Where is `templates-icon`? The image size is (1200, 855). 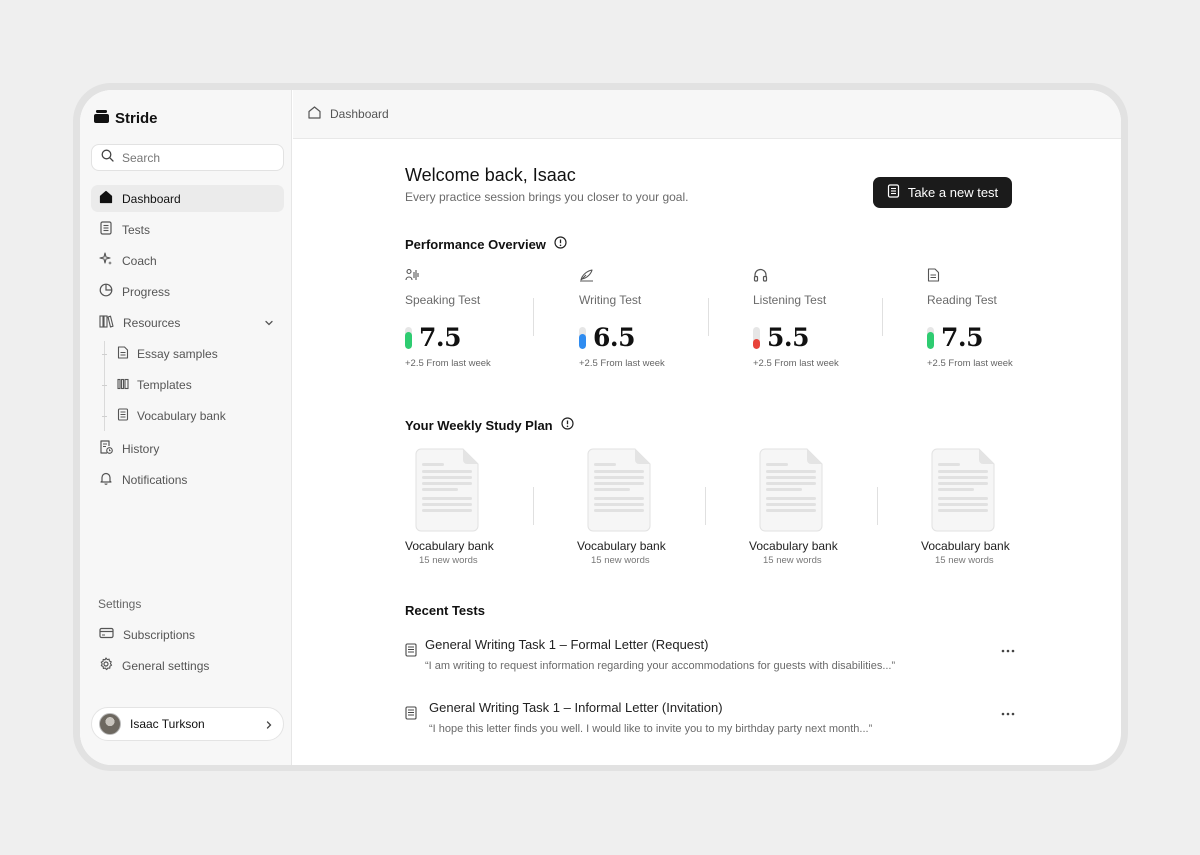
templates-icon is located at coordinates (123, 385).